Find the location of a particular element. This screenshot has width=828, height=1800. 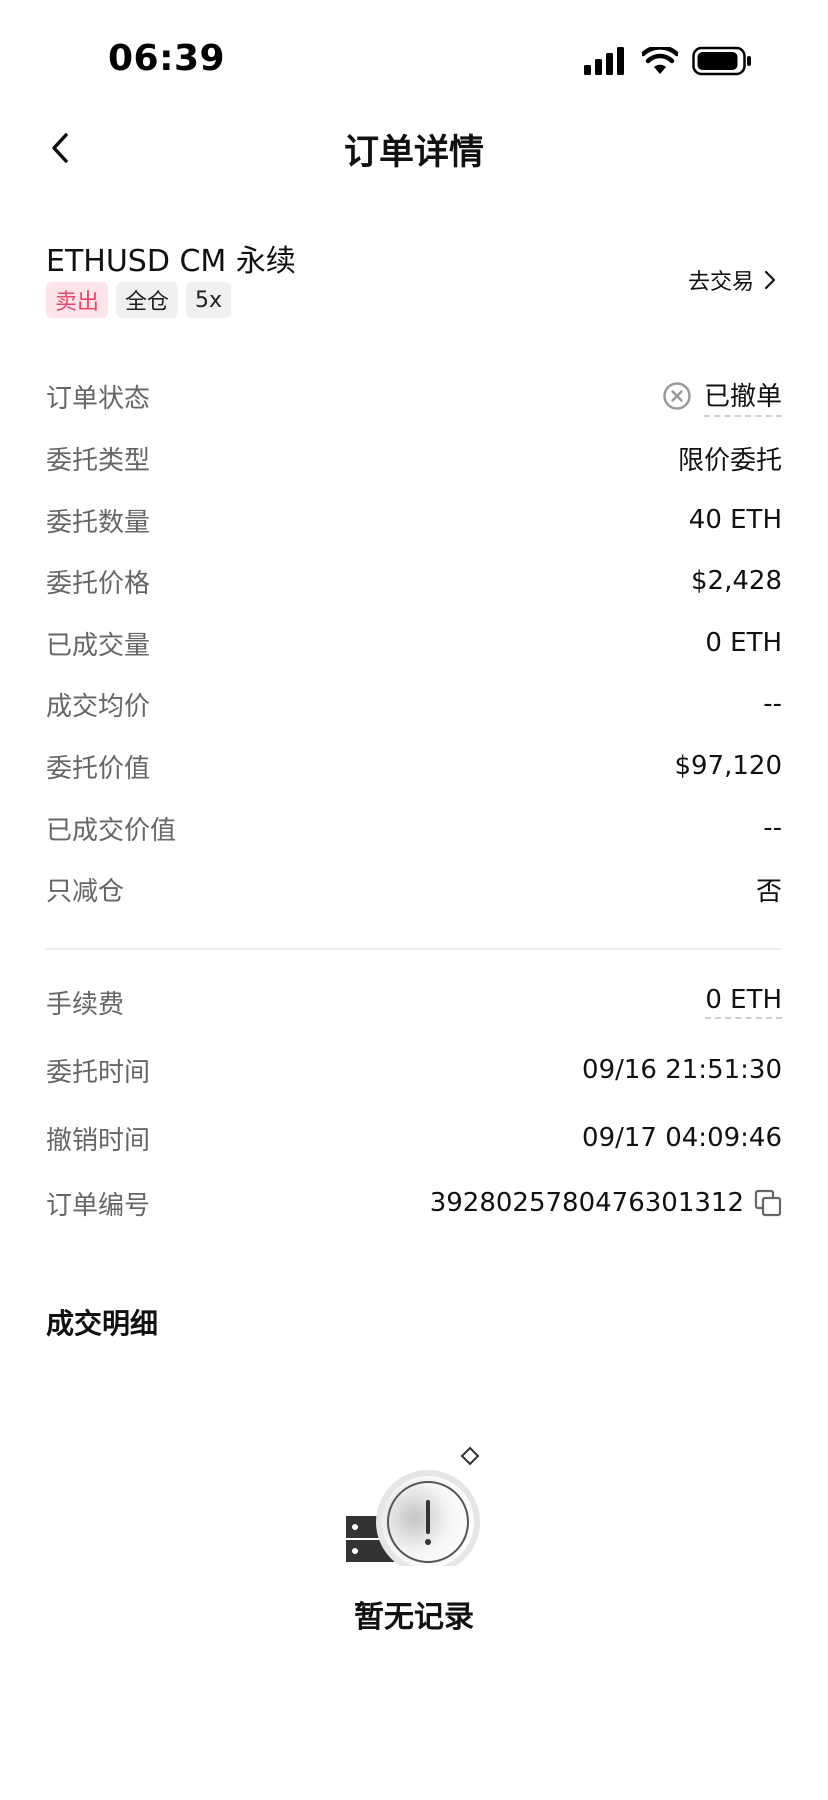

detail-row-order-time: 委托时间 09/16 21:51:30 is located at coordinates (414, 1070).